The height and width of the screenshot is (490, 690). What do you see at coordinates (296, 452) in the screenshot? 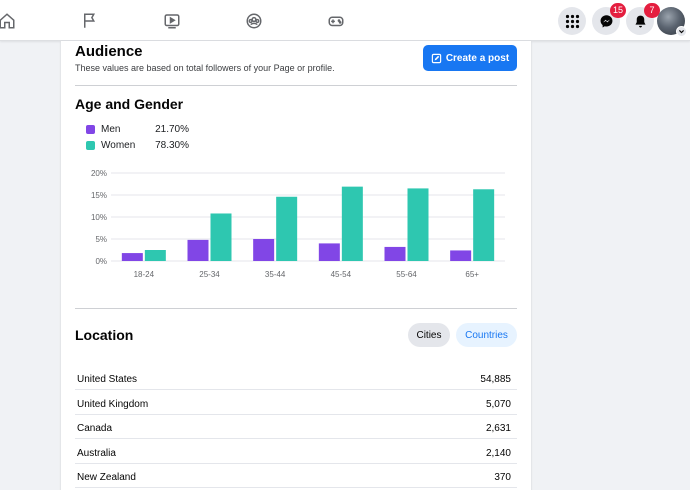
I see `list-item: Australia 2,140` at bounding box center [296, 452].